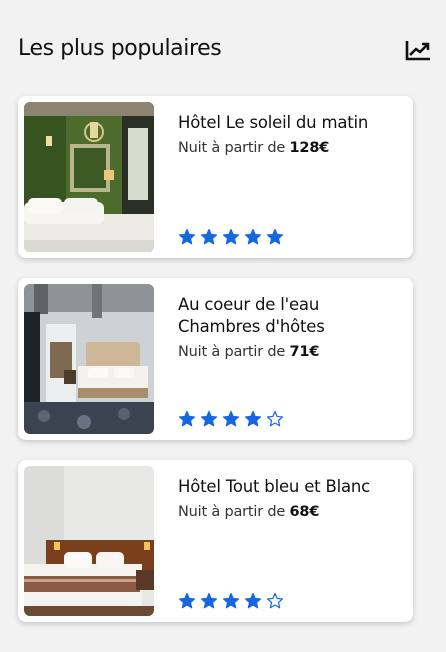 This screenshot has width=446, height=652. I want to click on hotel-name: Hôtel Le soleil du matin, so click(288, 123).